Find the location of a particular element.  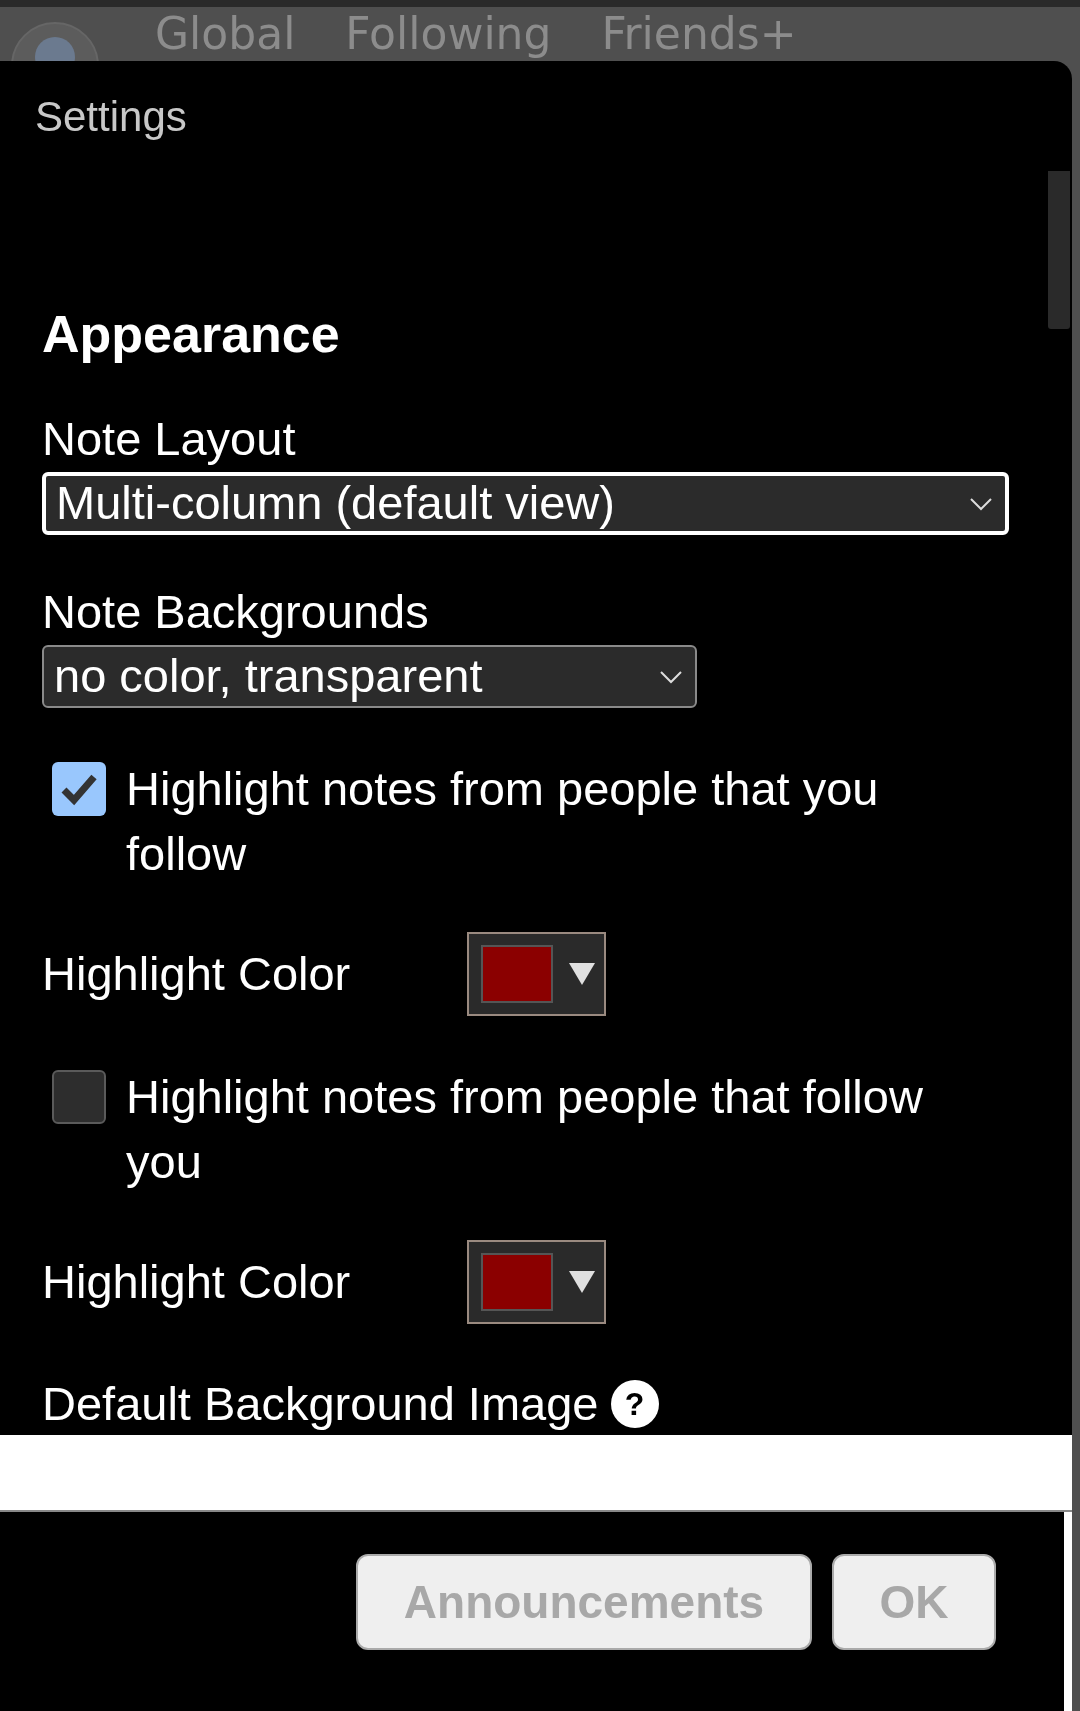

help-icon: ? is located at coordinates (634, 1404).